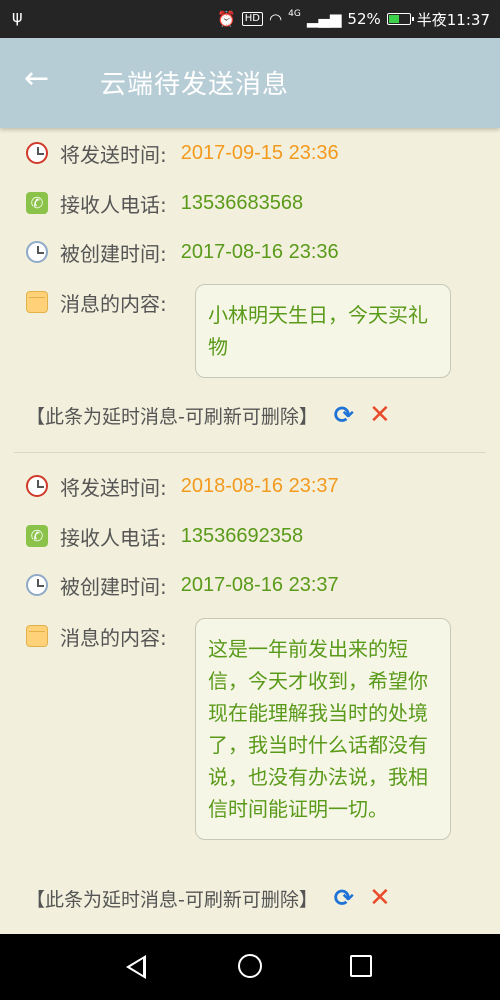 This screenshot has height=1000, width=500. I want to click on nav-home-icon, so click(250, 966).